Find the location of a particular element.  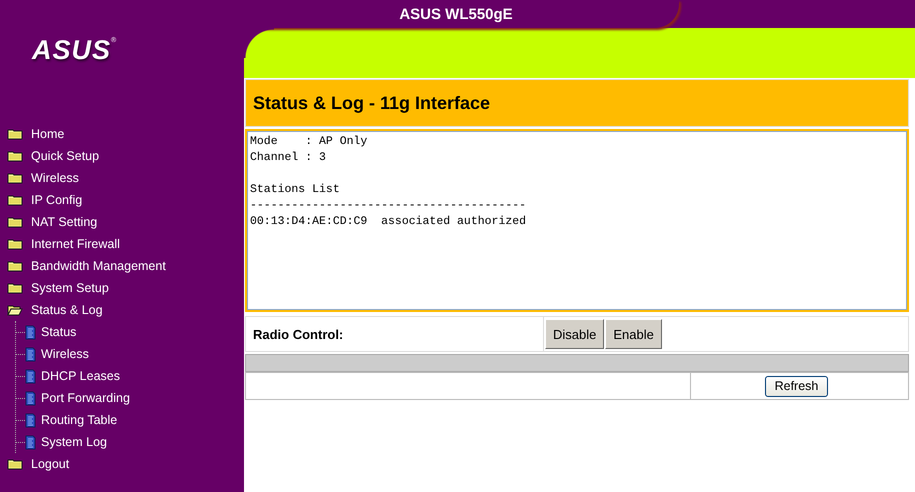

menu-item: Home is located at coordinates (32, 134).